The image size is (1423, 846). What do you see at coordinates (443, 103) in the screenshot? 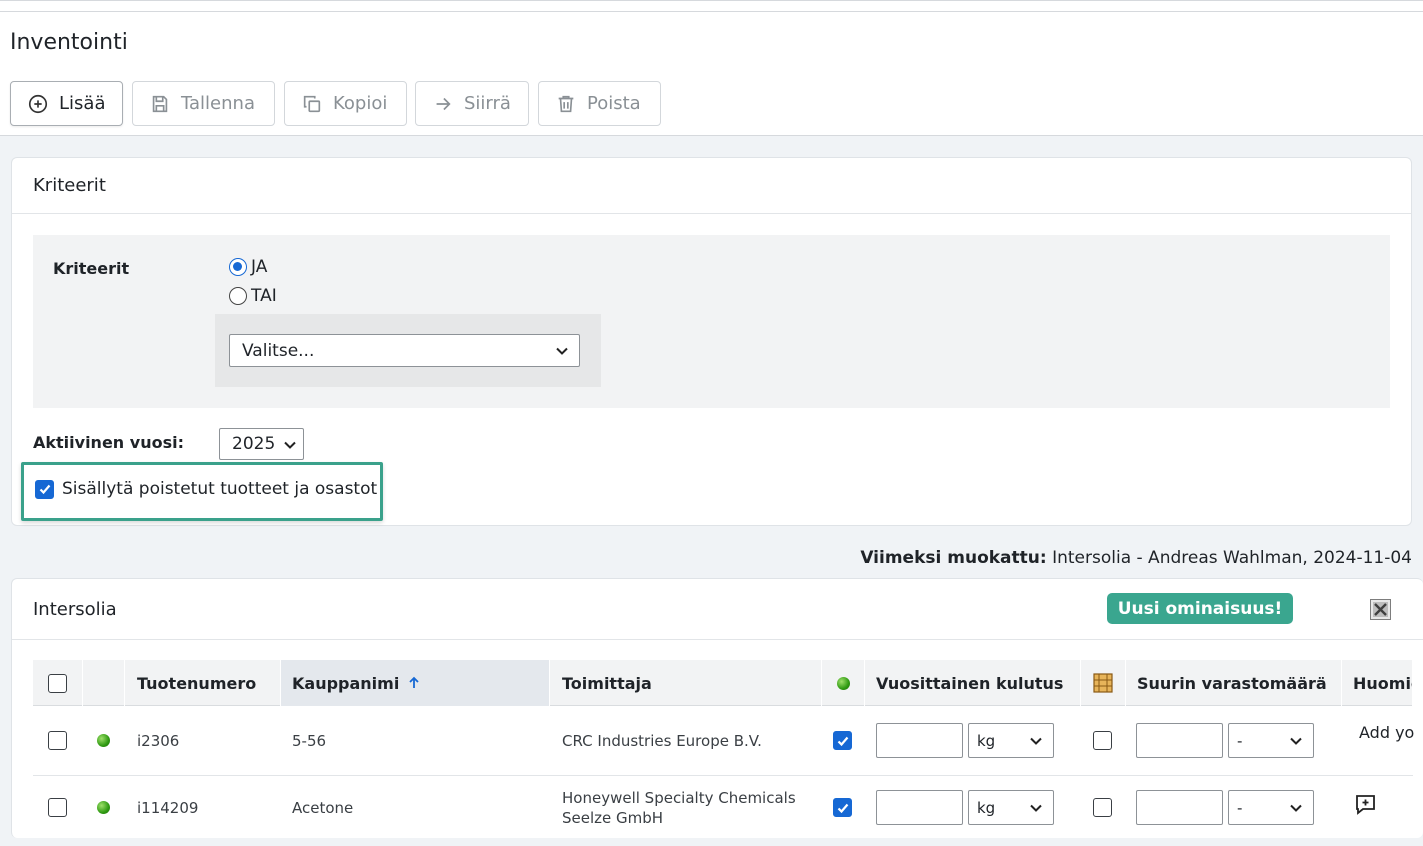
I see `arrow-right-icon` at bounding box center [443, 103].